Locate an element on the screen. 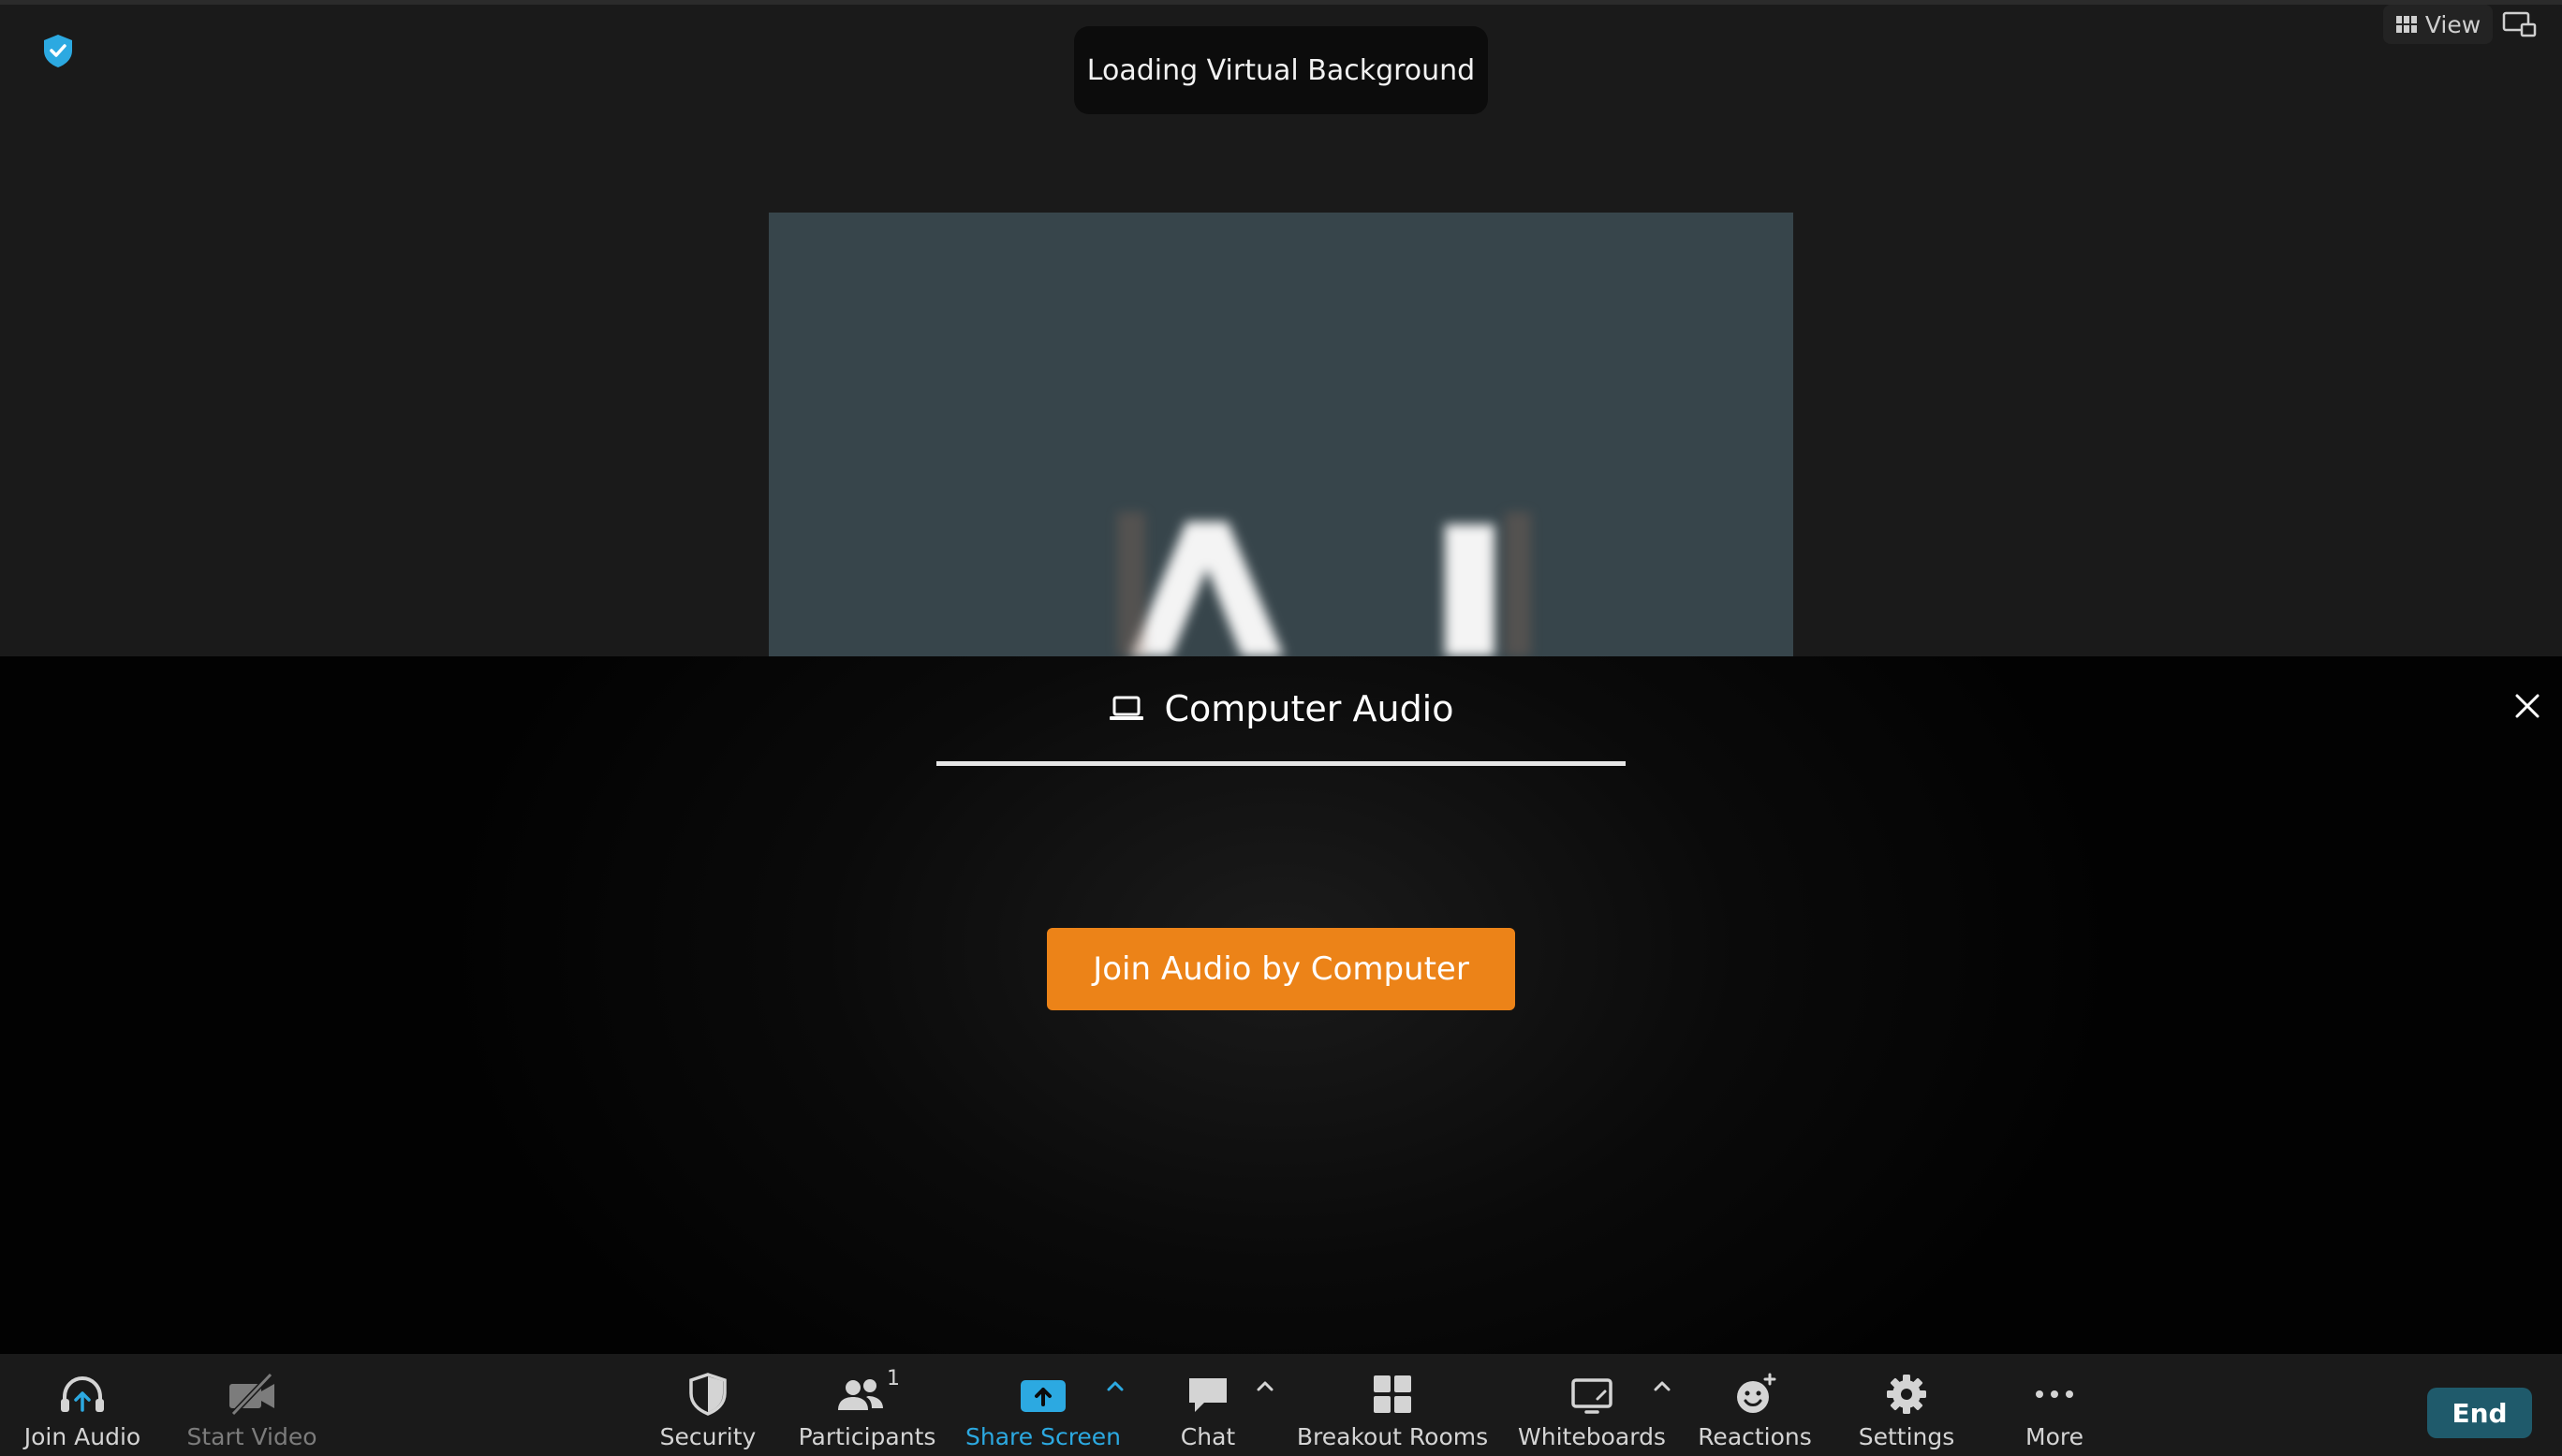  join-audio-button: Join Audio is located at coordinates (82, 1405).